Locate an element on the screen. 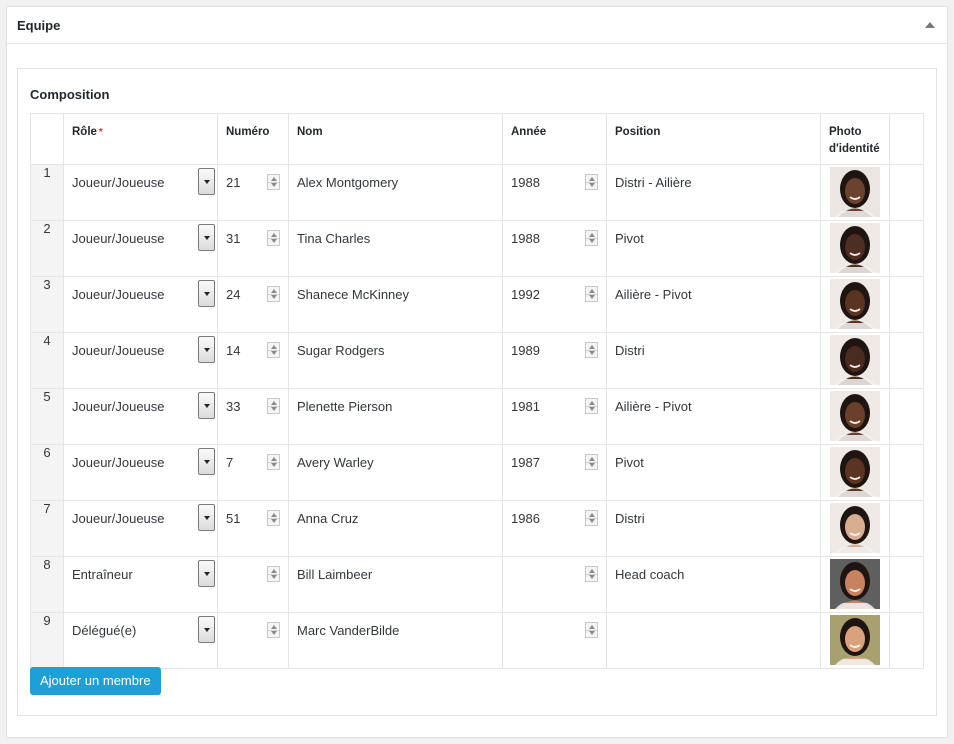  name-input: Sugar Rodgers is located at coordinates (340, 350).